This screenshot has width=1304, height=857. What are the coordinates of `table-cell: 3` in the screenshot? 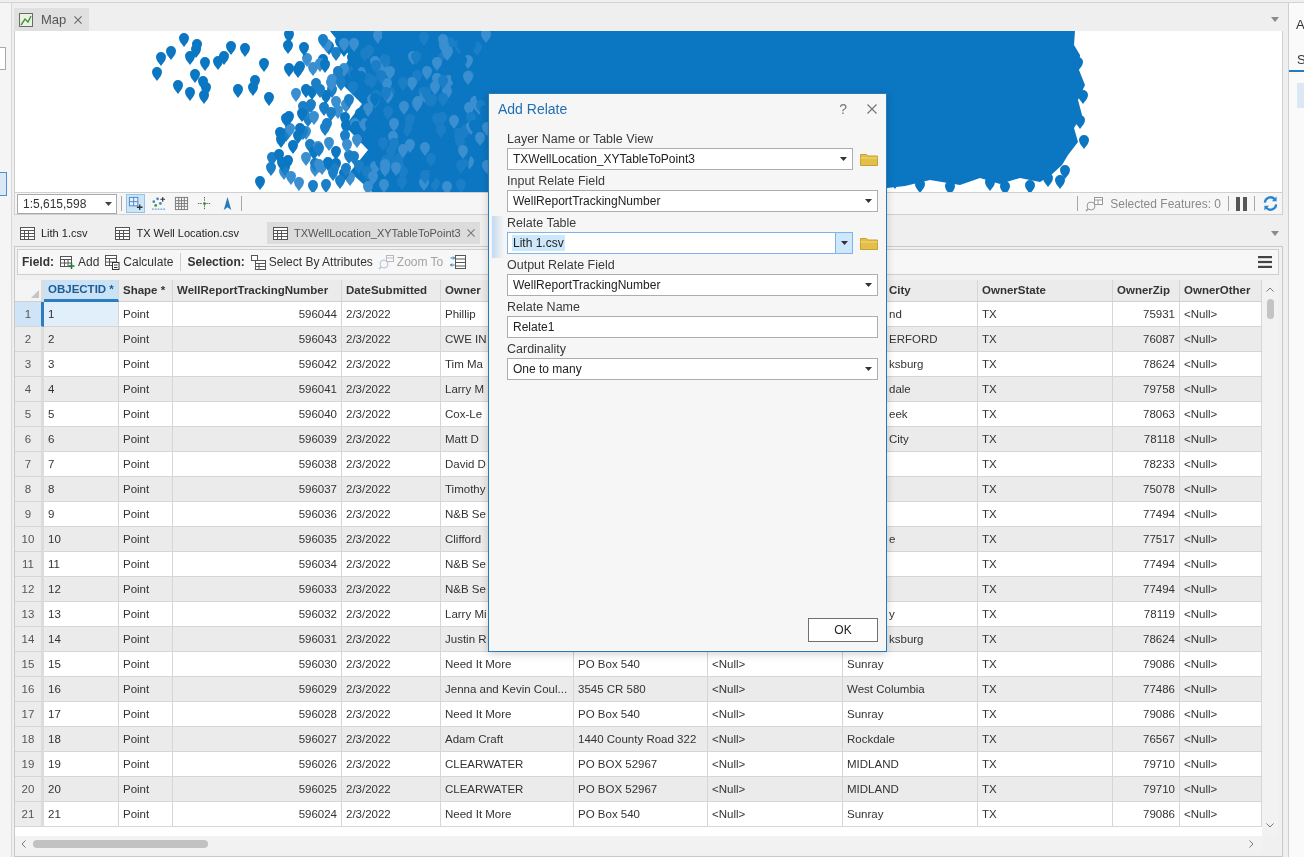 It's located at (81, 364).